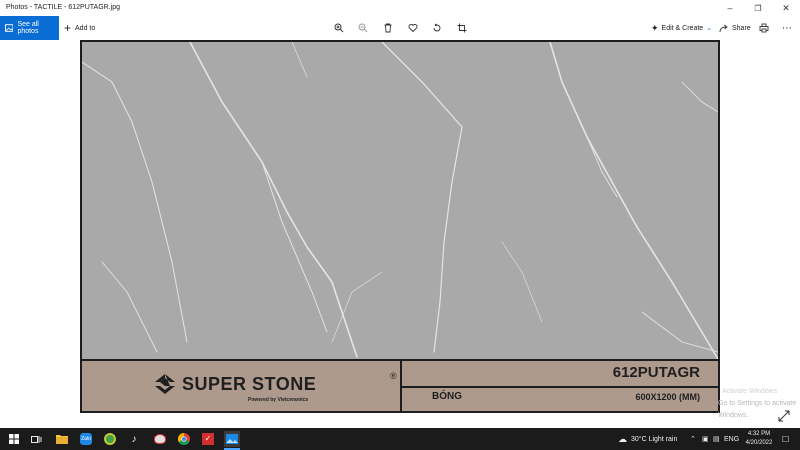 The width and height of the screenshot is (800, 450). I want to click on chrome-icon, so click(184, 439).